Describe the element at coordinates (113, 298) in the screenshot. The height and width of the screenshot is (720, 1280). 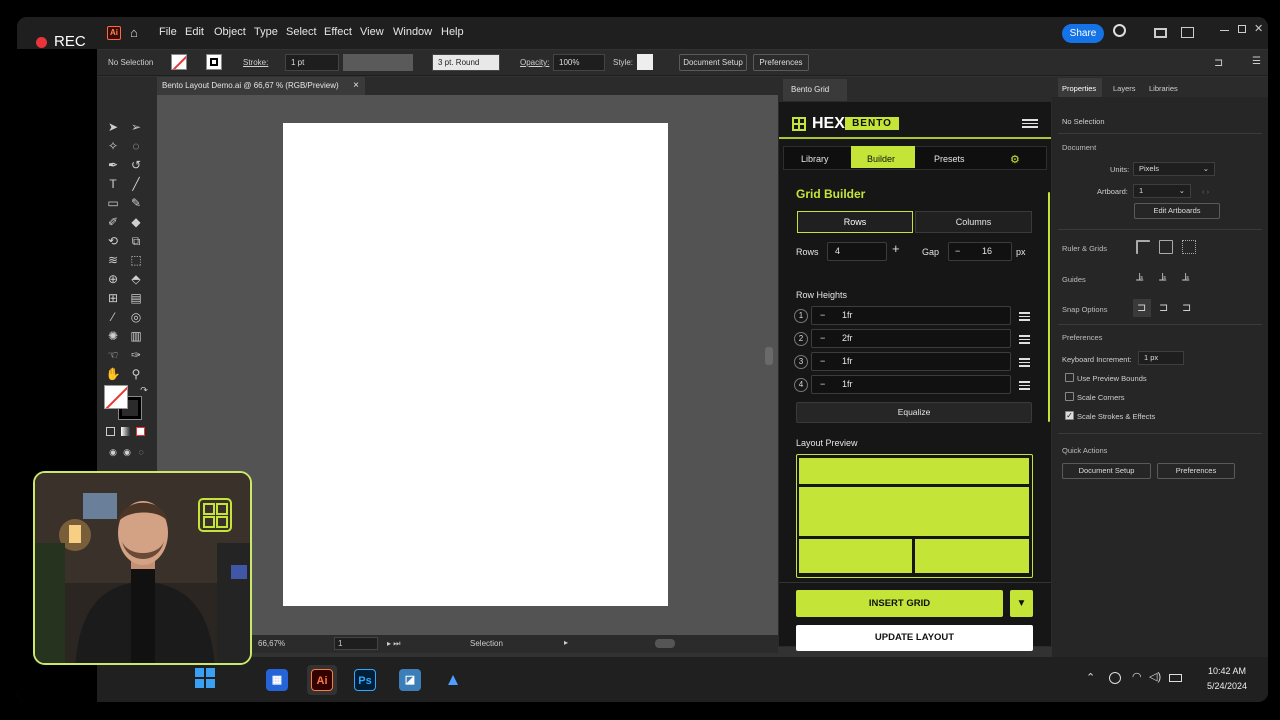
I see `perspective-grid-icon: ⊞` at that location.